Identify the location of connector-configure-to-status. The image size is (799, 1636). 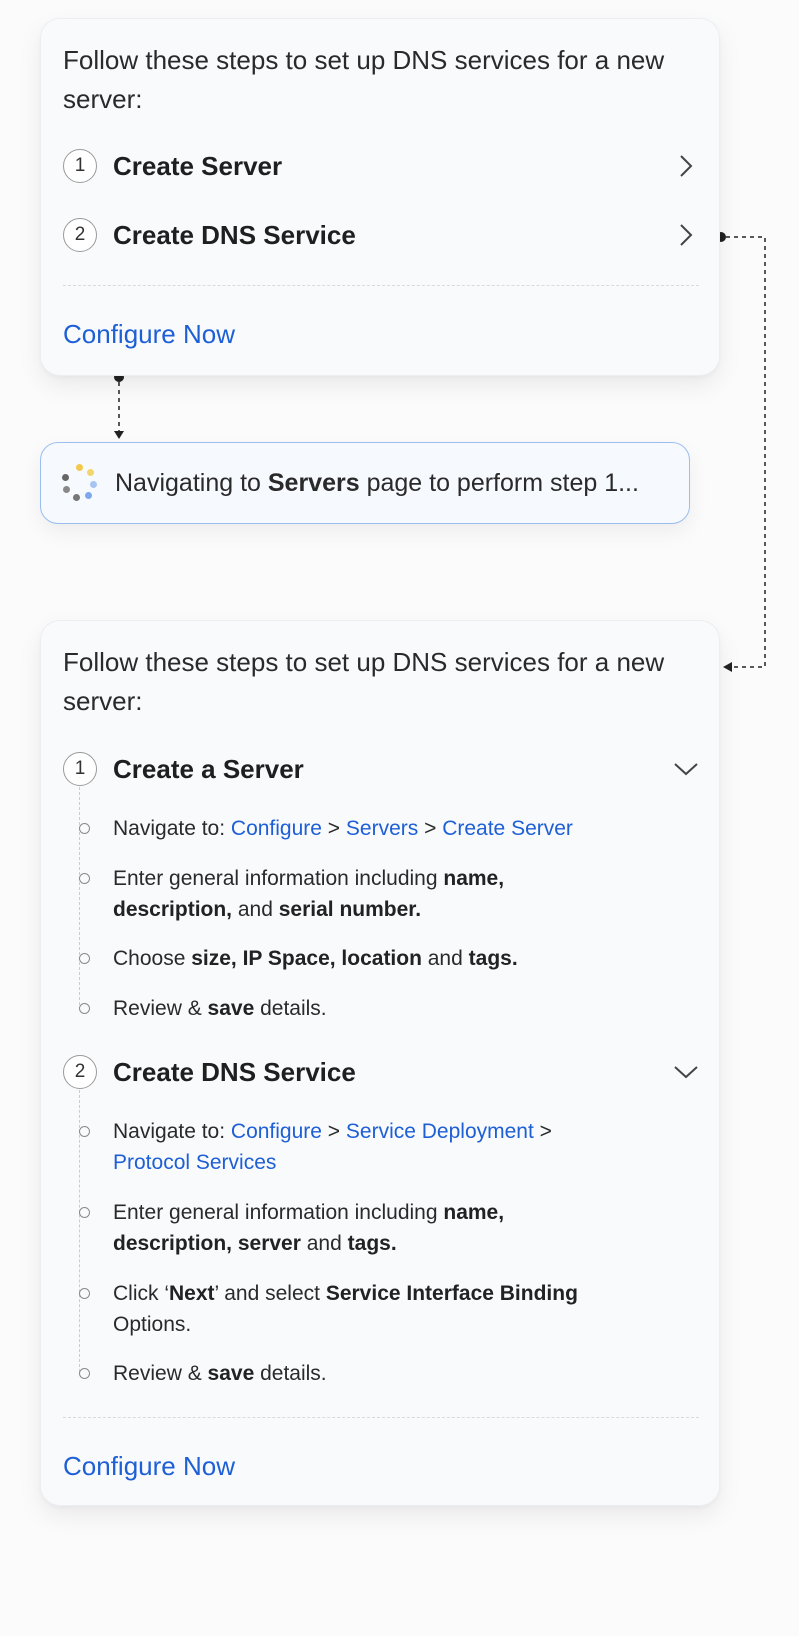
(119, 405).